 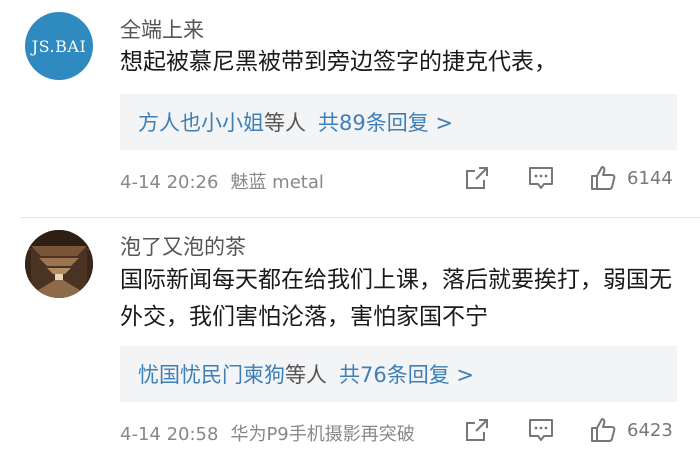 I want to click on reply-names: 忧国忧民门柬狗, so click(x=211, y=374).